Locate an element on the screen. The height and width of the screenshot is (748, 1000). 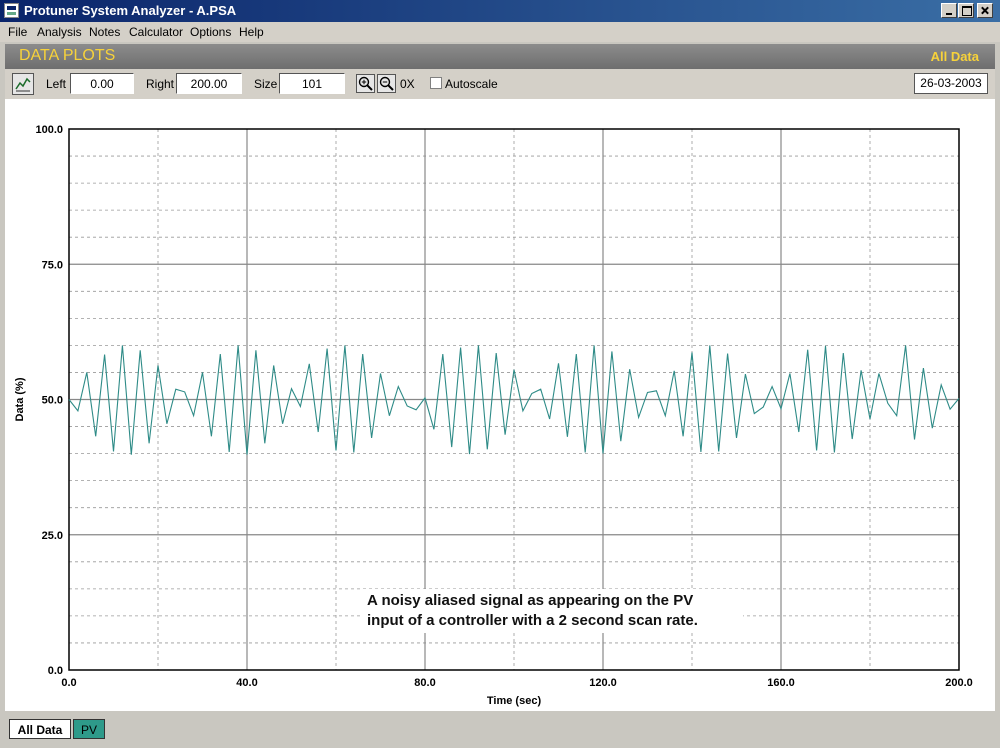
zoom-out-icon is located at coordinates (386, 83).